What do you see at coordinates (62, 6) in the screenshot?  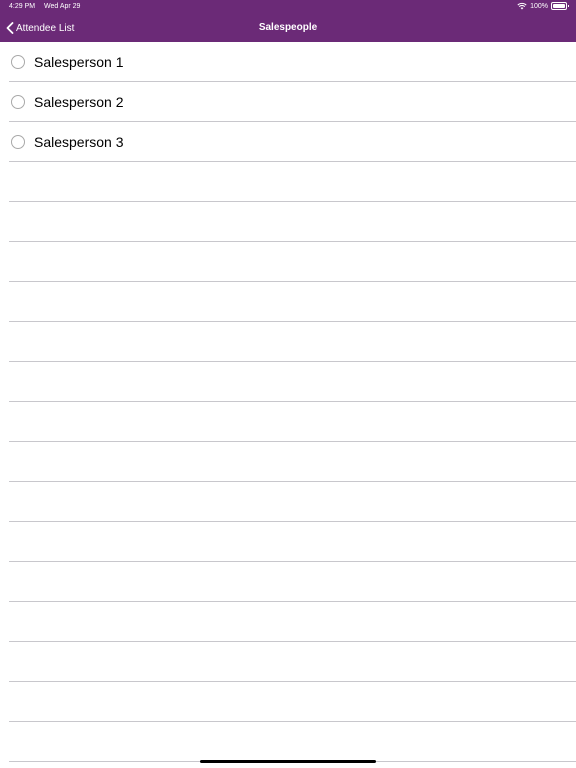 I see `status-date: Wed Apr 29` at bounding box center [62, 6].